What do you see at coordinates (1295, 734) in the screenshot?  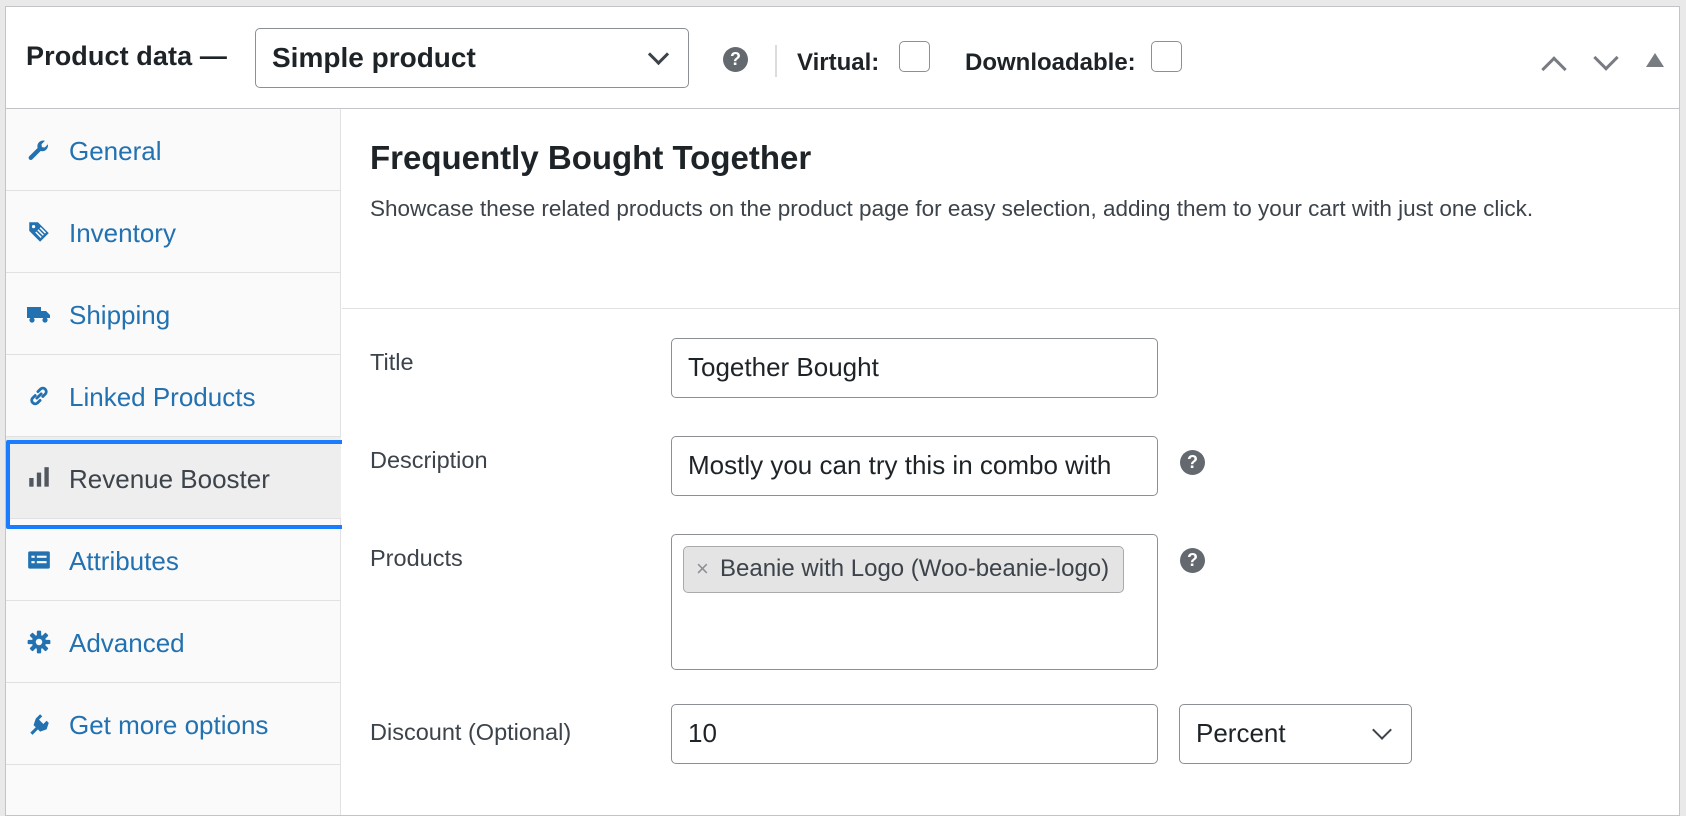 I see `discount-type-select: Percent` at bounding box center [1295, 734].